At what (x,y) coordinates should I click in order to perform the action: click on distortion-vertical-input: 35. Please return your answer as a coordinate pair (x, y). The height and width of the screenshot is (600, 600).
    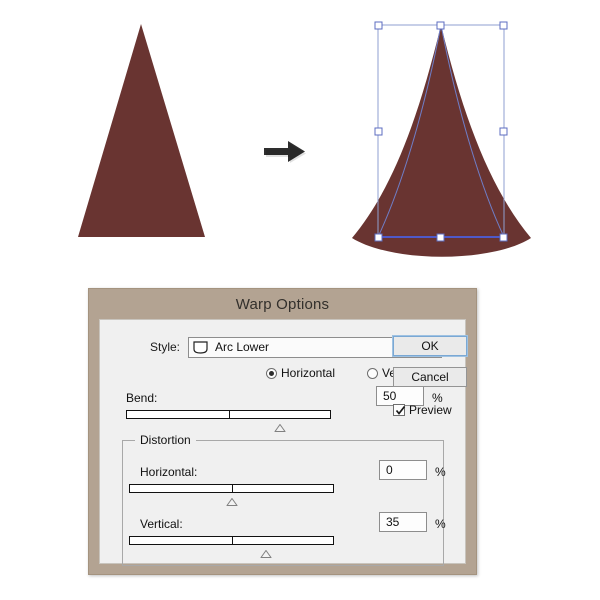
    Looking at the image, I should click on (403, 522).